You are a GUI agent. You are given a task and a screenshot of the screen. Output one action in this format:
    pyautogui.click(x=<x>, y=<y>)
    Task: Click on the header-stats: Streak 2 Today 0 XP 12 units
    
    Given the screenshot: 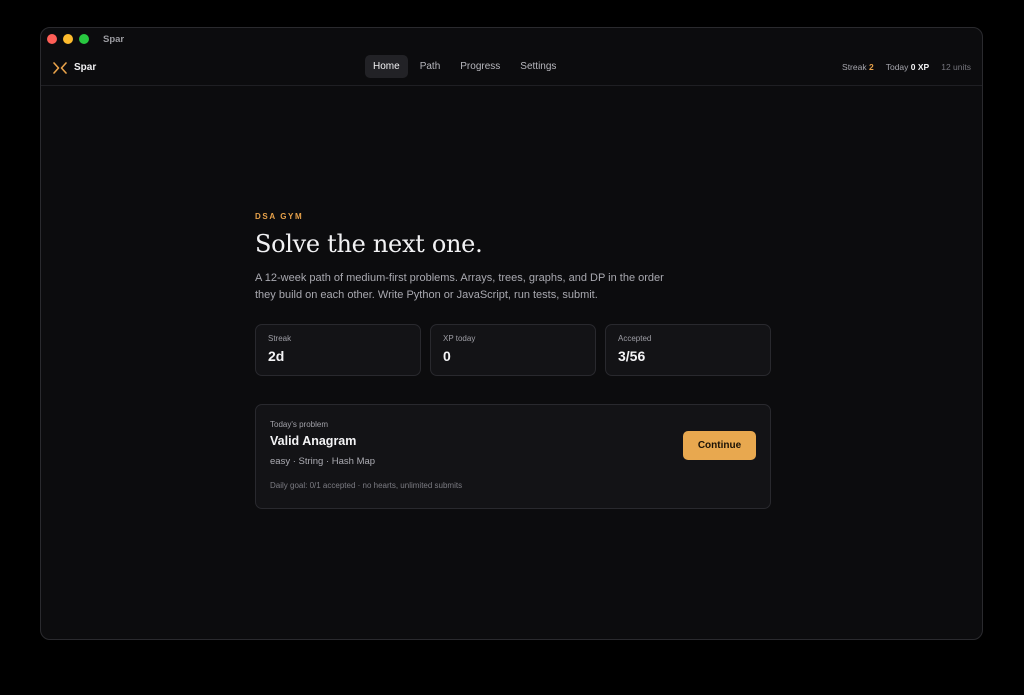 What is the action you would take?
    pyautogui.click(x=906, y=67)
    